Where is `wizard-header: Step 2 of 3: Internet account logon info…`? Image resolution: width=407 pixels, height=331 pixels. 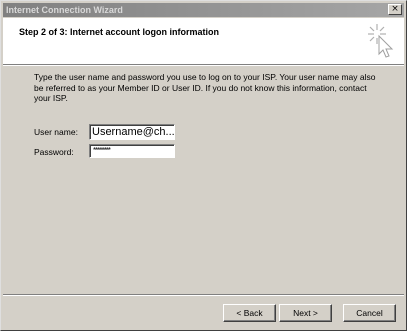 wizard-header: Step 2 of 3: Internet account logon info… is located at coordinates (203, 41).